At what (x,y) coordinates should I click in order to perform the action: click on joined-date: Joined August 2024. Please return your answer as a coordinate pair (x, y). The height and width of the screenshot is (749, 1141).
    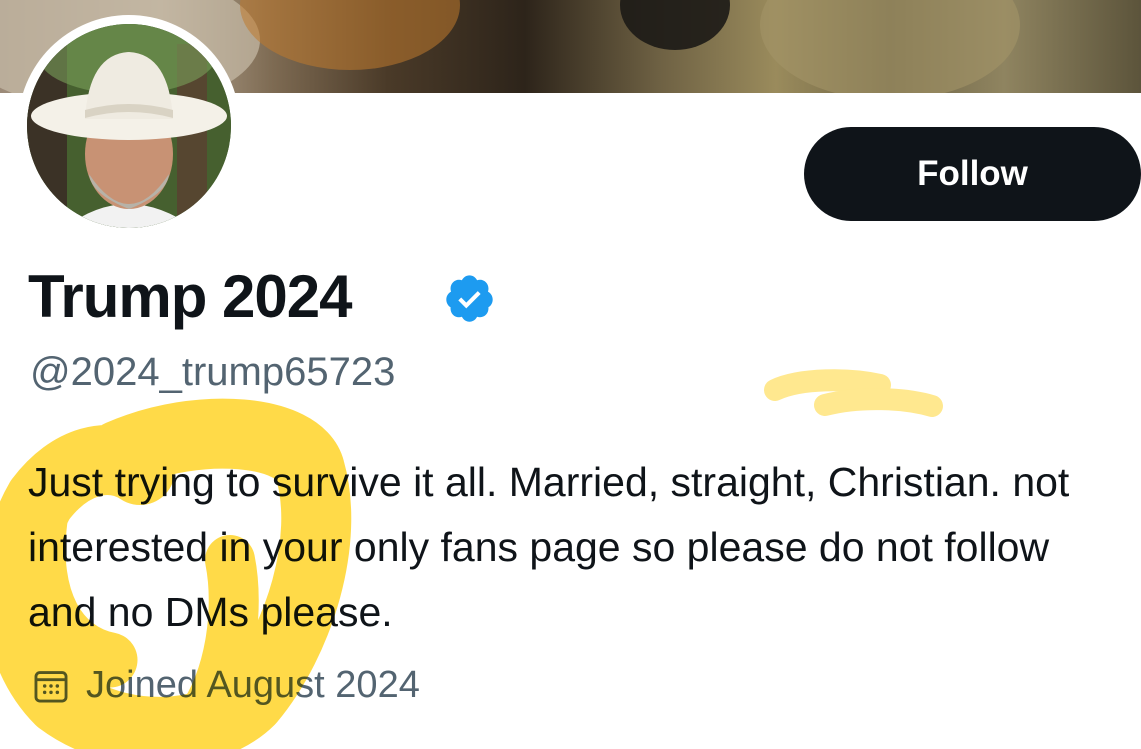
    Looking at the image, I should click on (253, 685).